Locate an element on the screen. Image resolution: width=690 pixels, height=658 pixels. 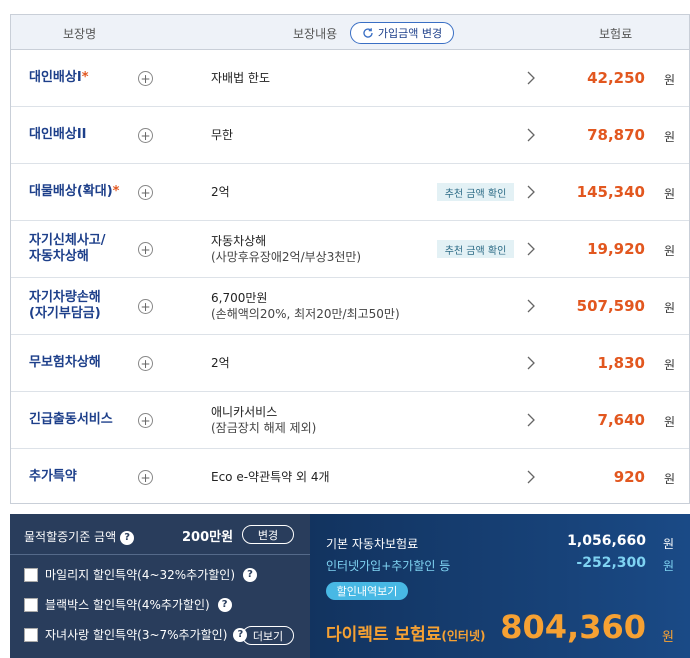
header-coverage-content: 보장내용 is located at coordinates (315, 34).